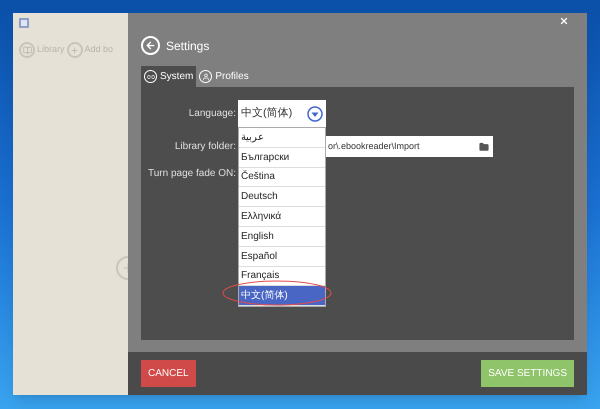 The image size is (600, 409). What do you see at coordinates (224, 76) in the screenshot?
I see `tab: Profiles` at bounding box center [224, 76].